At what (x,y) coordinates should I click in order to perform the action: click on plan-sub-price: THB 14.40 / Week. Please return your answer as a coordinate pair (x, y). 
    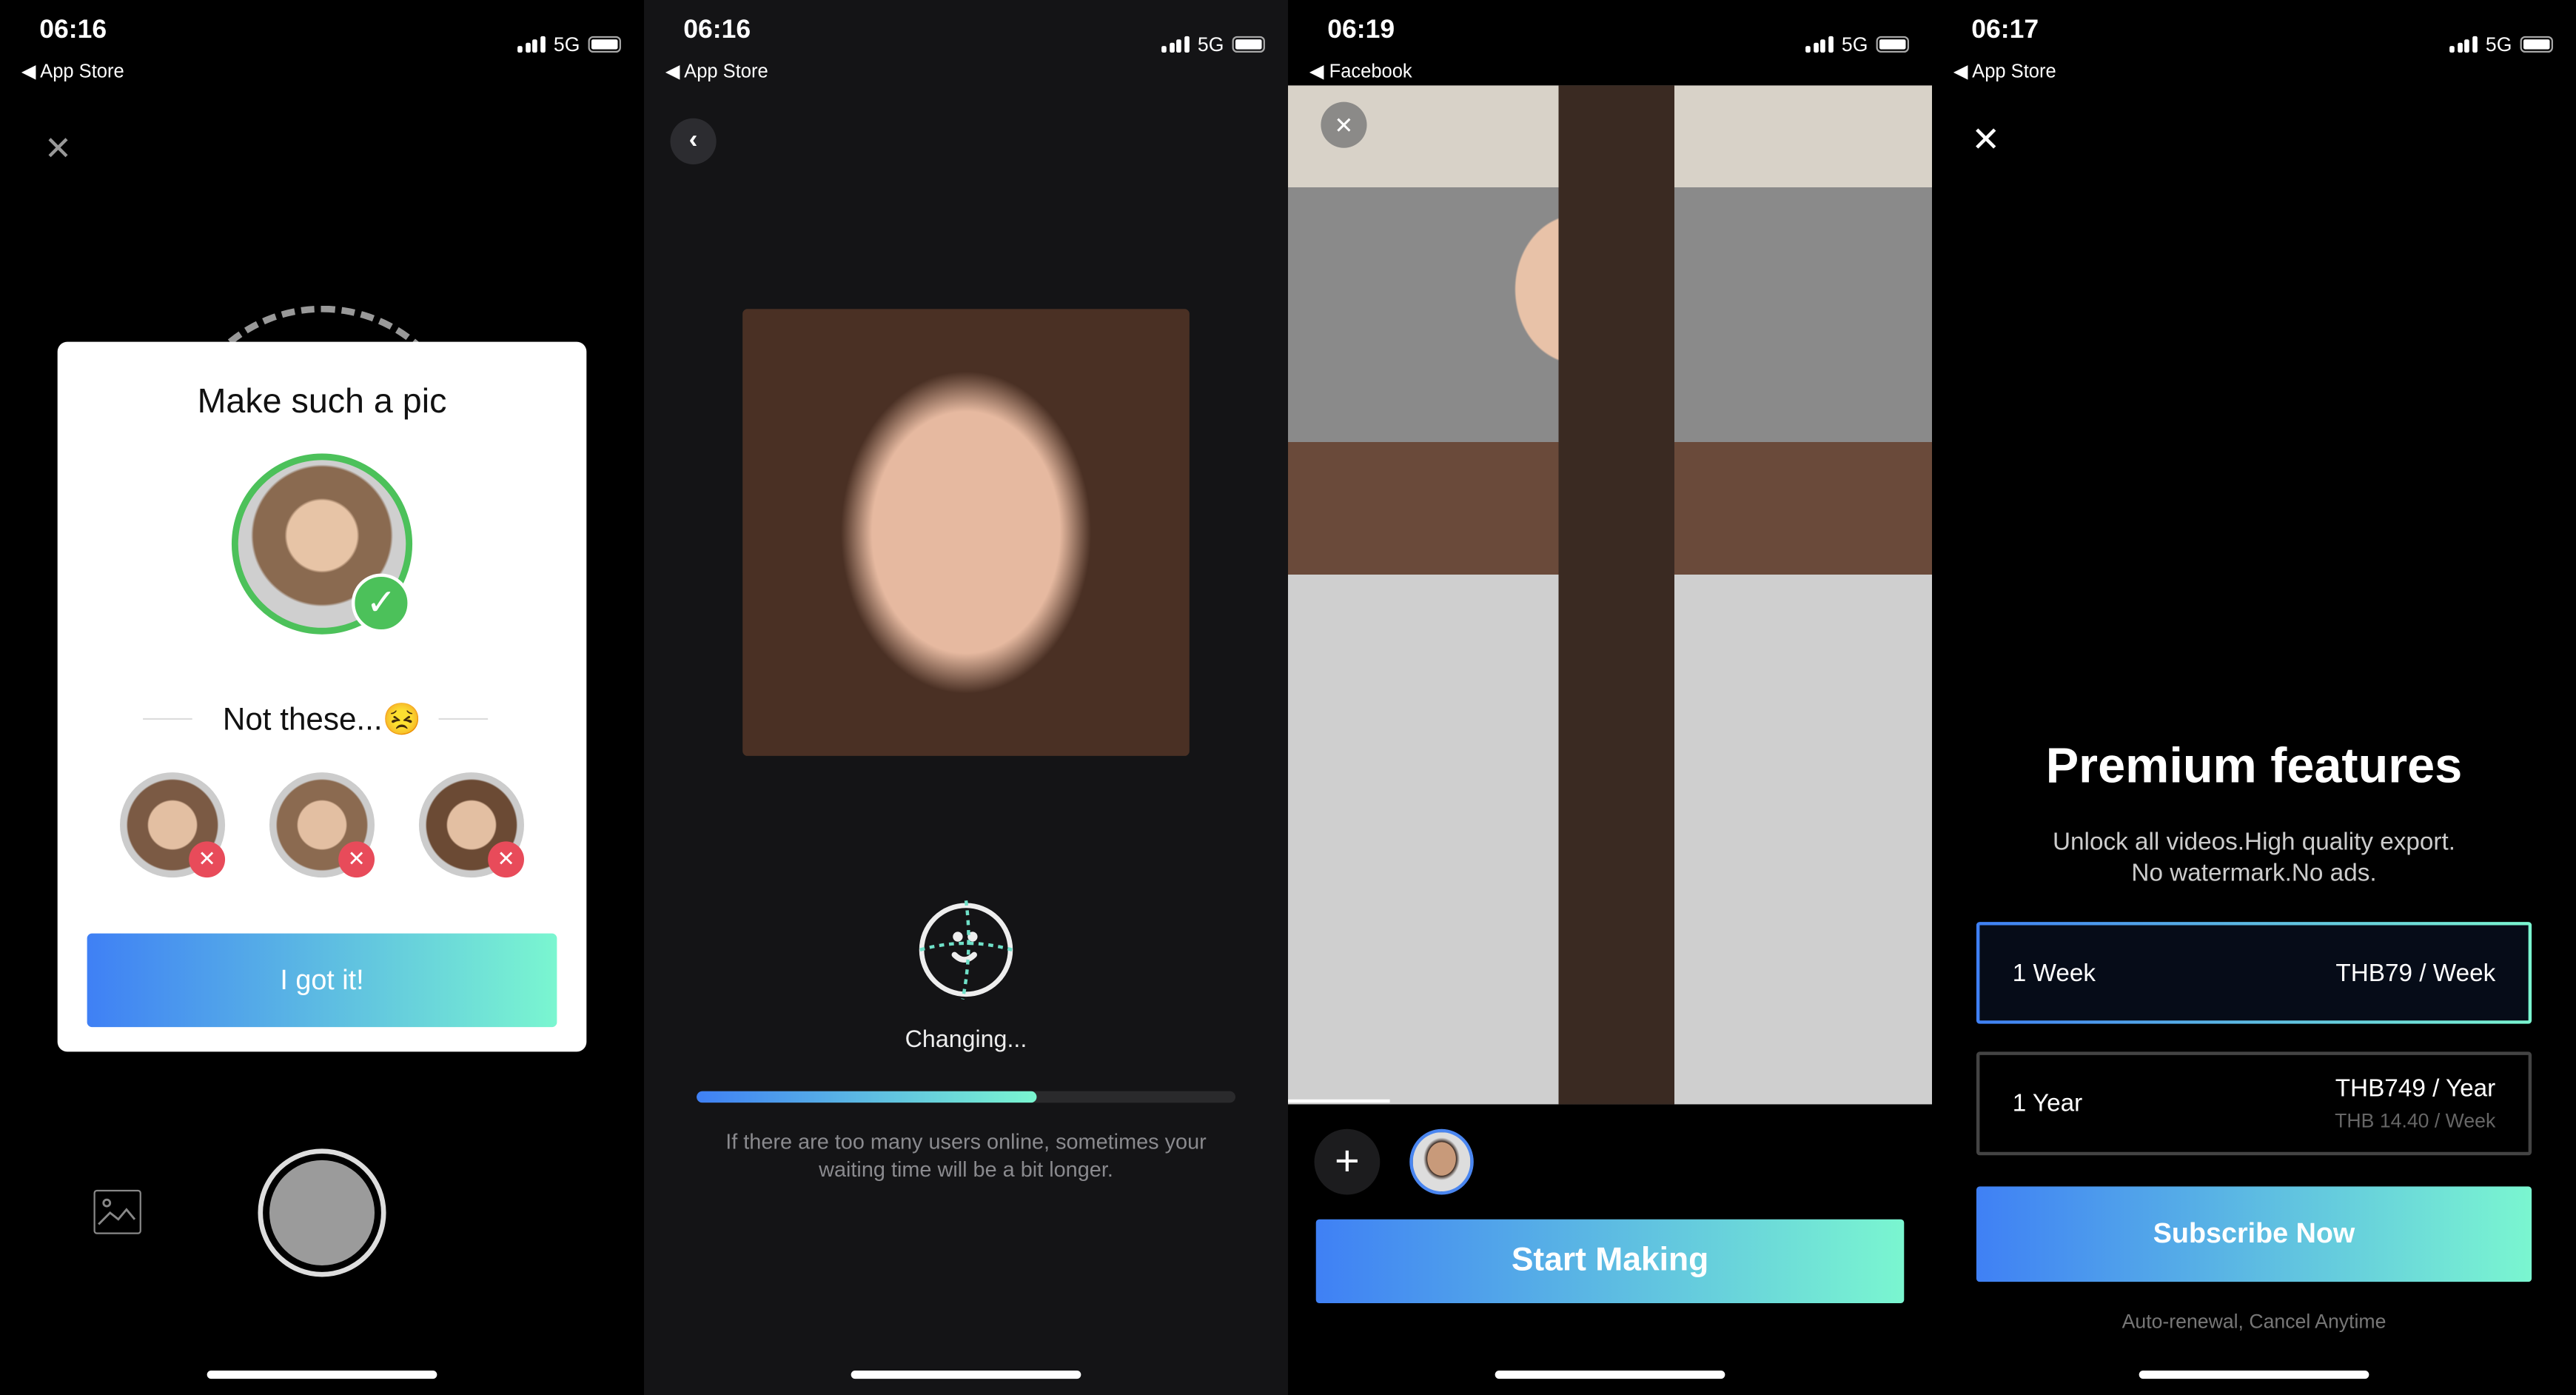
    Looking at the image, I should click on (2415, 1121).